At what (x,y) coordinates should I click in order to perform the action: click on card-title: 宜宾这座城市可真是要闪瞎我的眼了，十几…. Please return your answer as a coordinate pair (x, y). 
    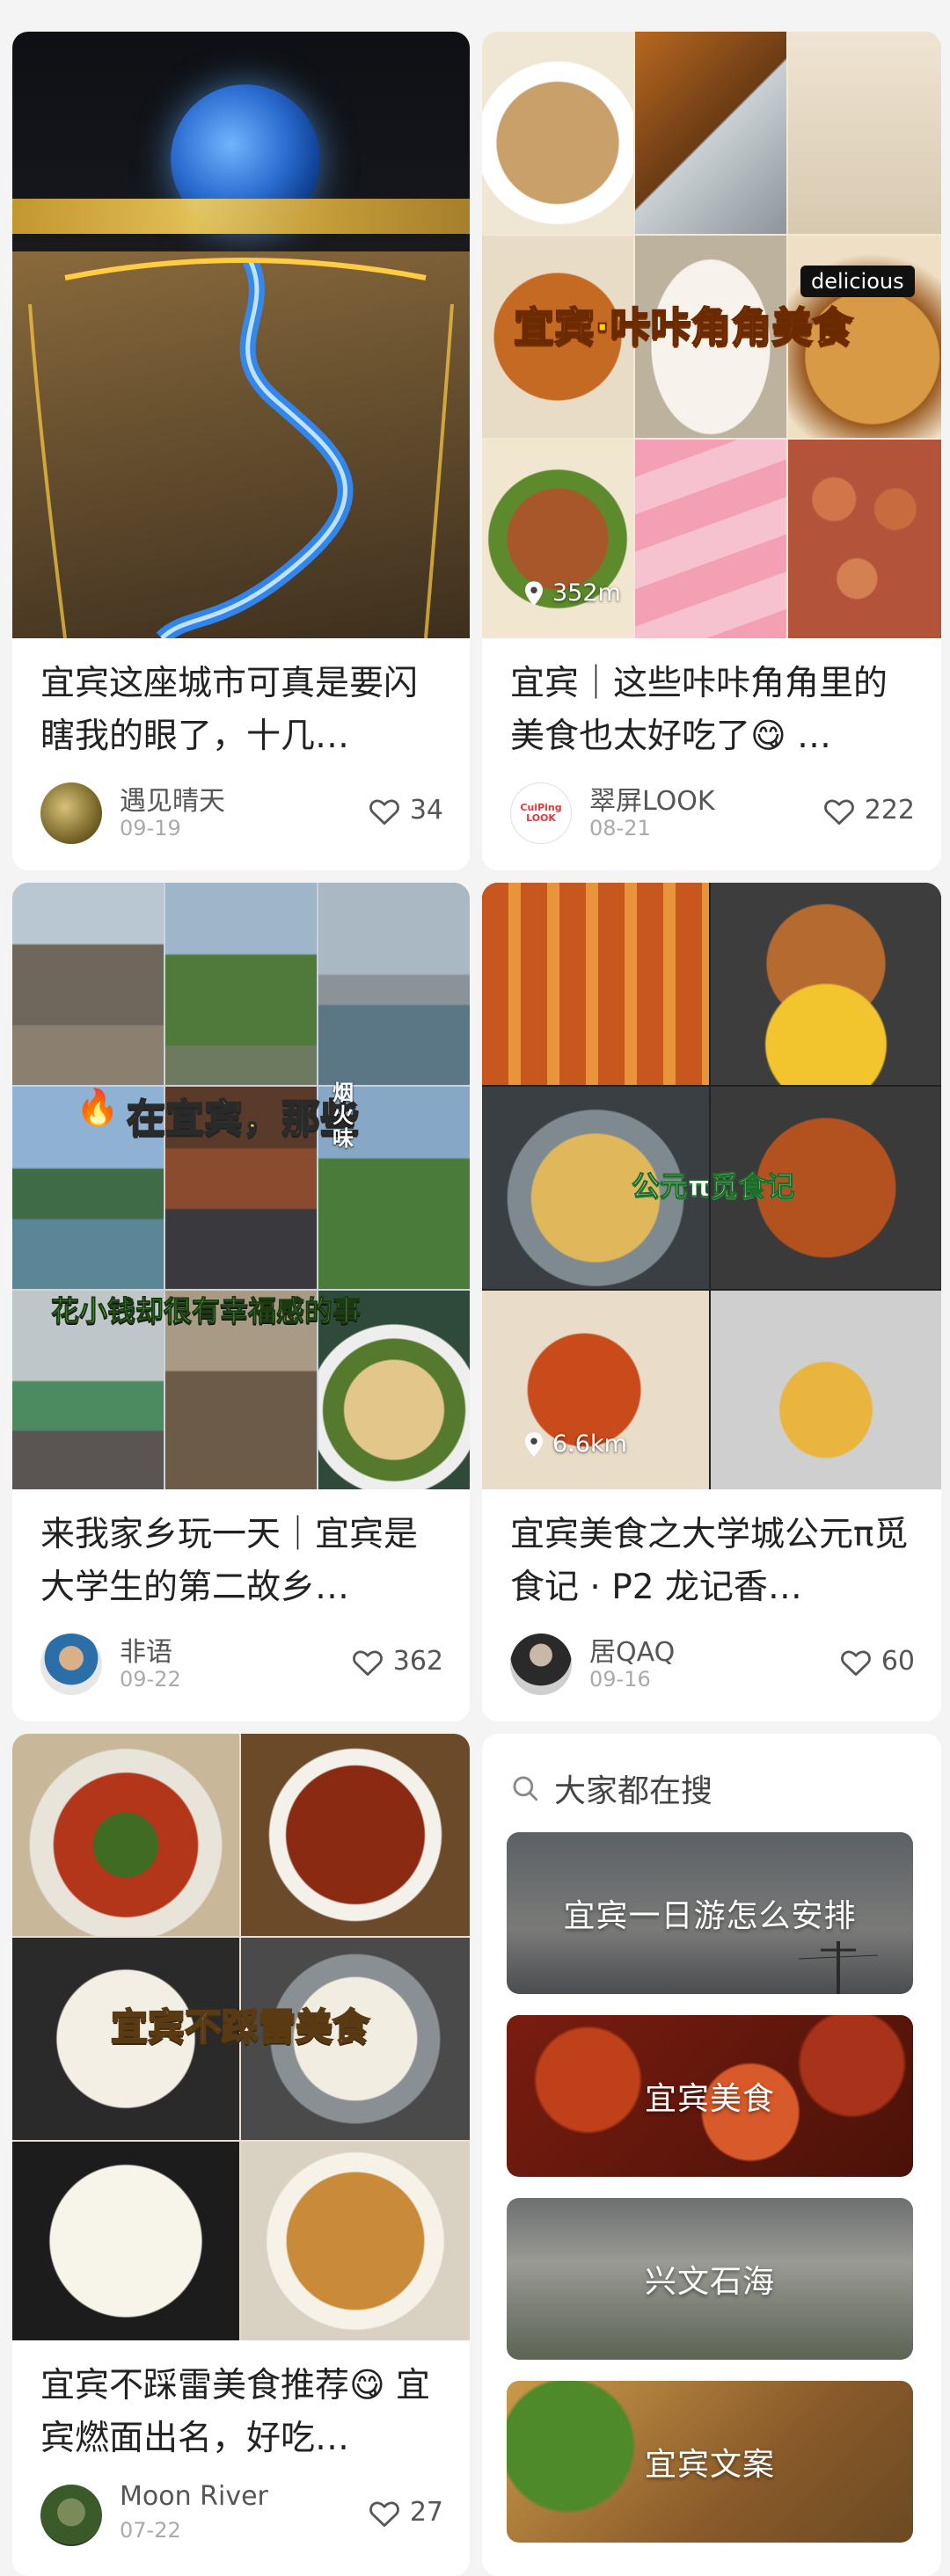
    Looking at the image, I should click on (241, 710).